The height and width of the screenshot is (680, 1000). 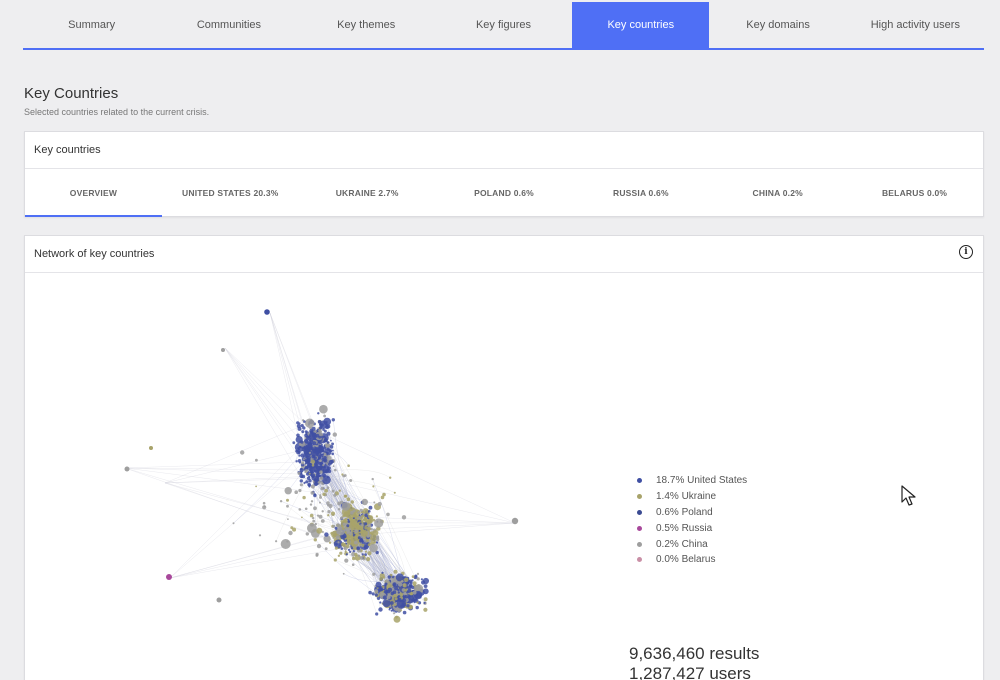 I want to click on legend-item: 0.2% China, so click(x=692, y=544).